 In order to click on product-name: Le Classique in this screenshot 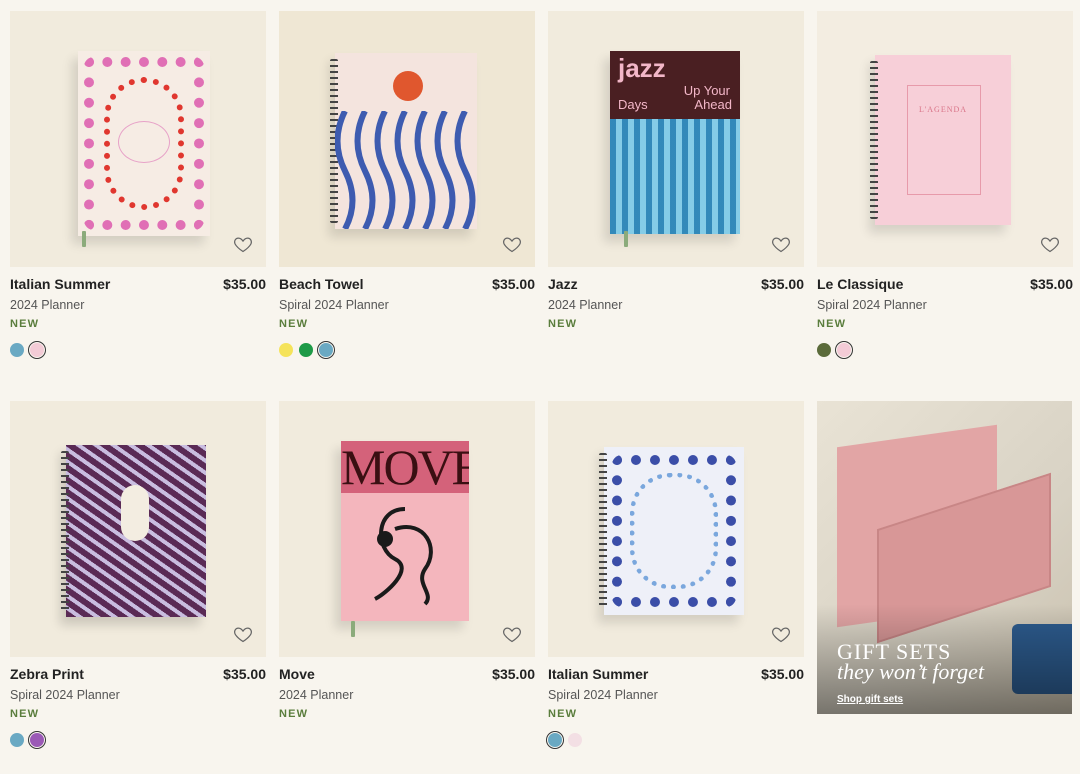, I will do `click(860, 284)`.